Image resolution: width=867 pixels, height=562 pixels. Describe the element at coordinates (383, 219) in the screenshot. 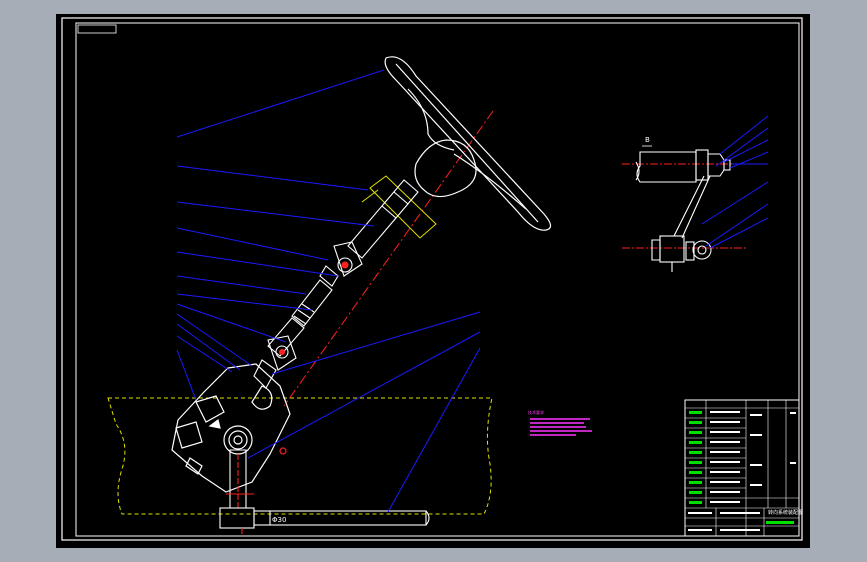

I see `steering-column` at that location.